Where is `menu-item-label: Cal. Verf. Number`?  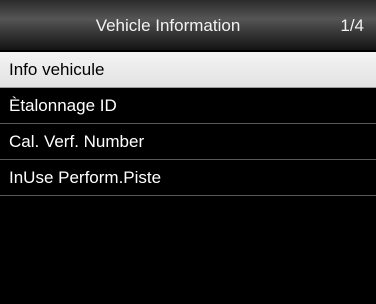 menu-item-label: Cal. Verf. Number is located at coordinates (77, 141).